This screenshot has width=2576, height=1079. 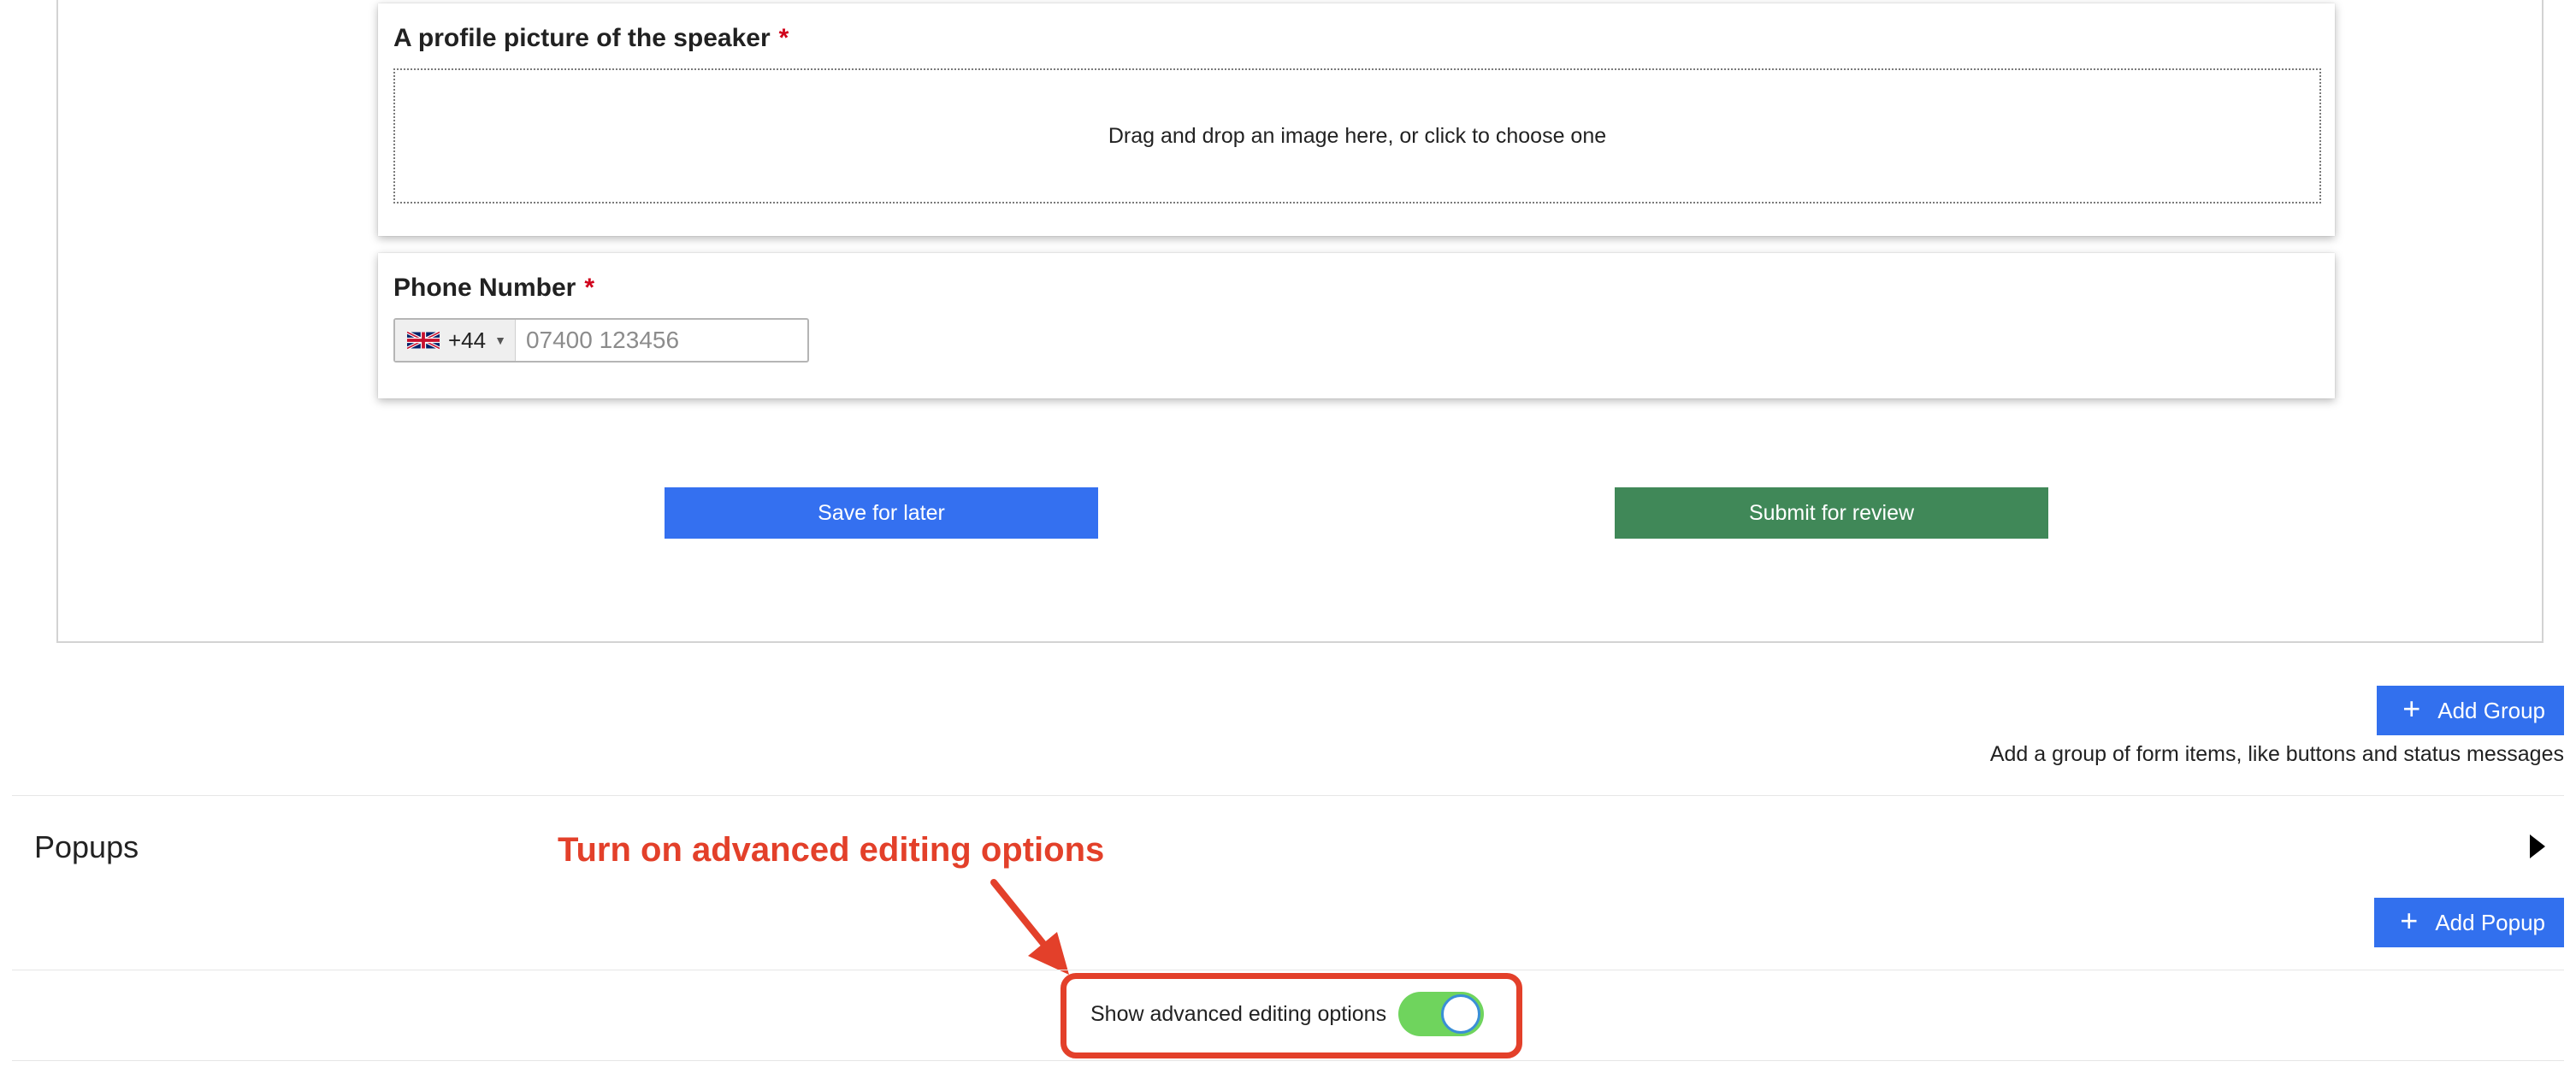 I want to click on country-code-select: +44 ▼, so click(x=456, y=340).